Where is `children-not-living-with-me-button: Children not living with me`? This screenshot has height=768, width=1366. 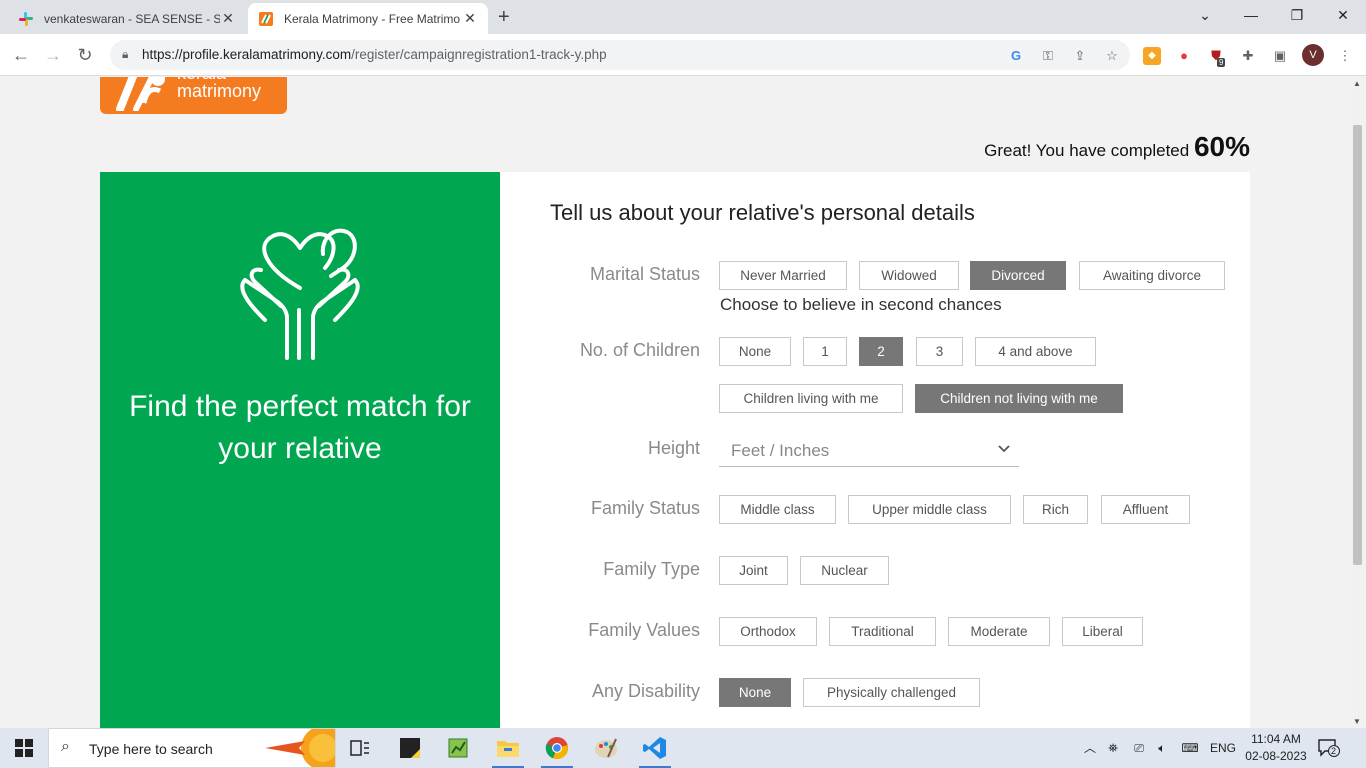
children-not-living-with-me-button: Children not living with me is located at coordinates (1019, 398).